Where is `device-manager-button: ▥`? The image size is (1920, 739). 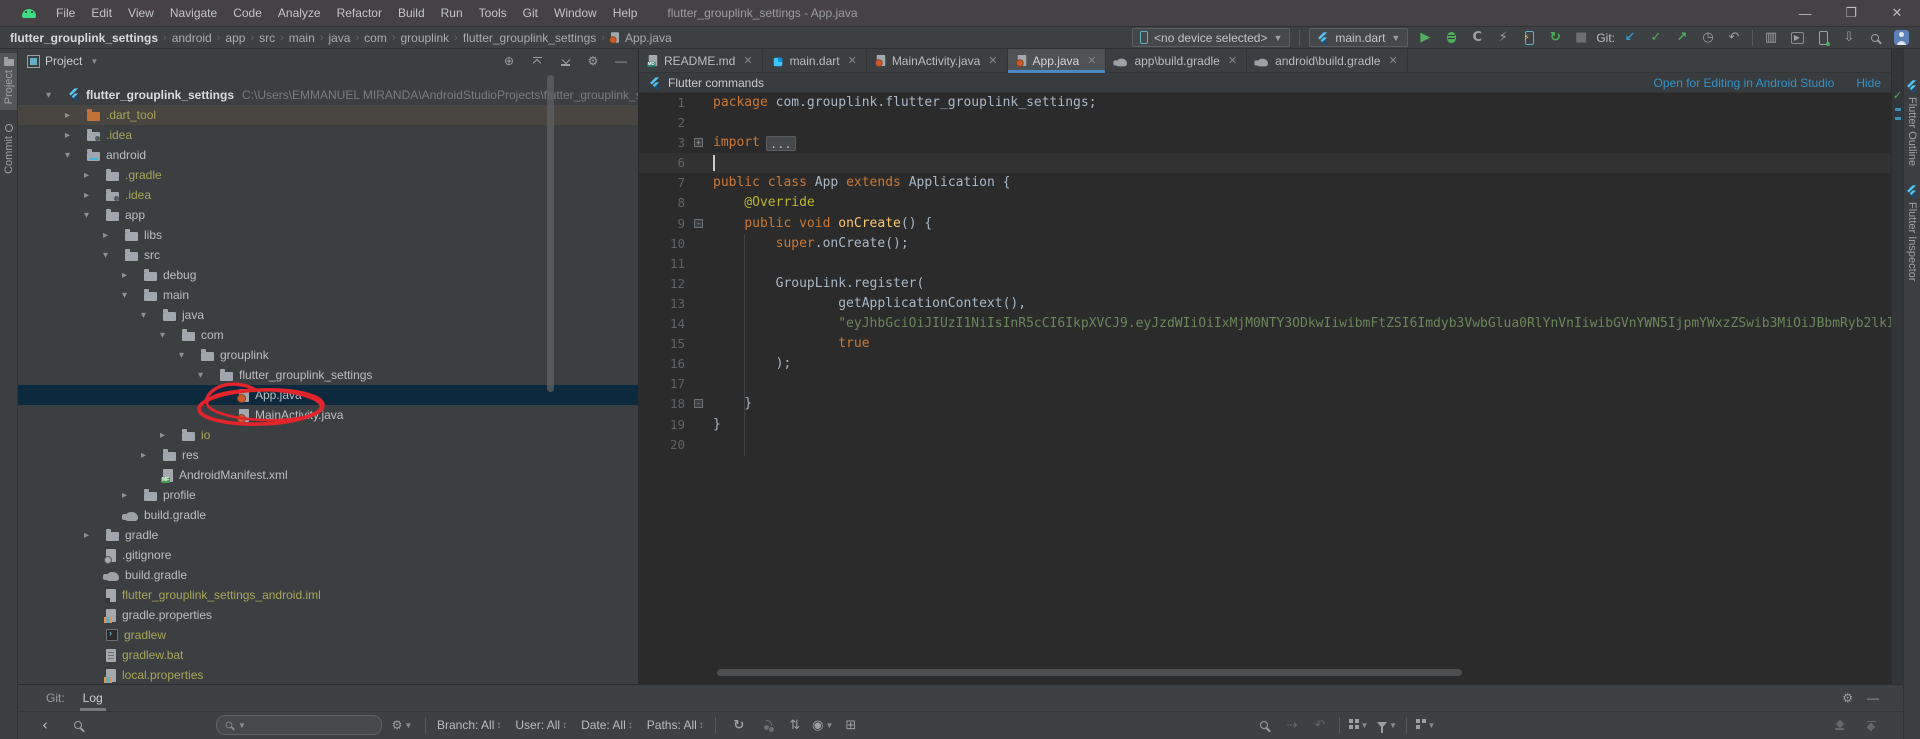 device-manager-button: ▥ is located at coordinates (1771, 38).